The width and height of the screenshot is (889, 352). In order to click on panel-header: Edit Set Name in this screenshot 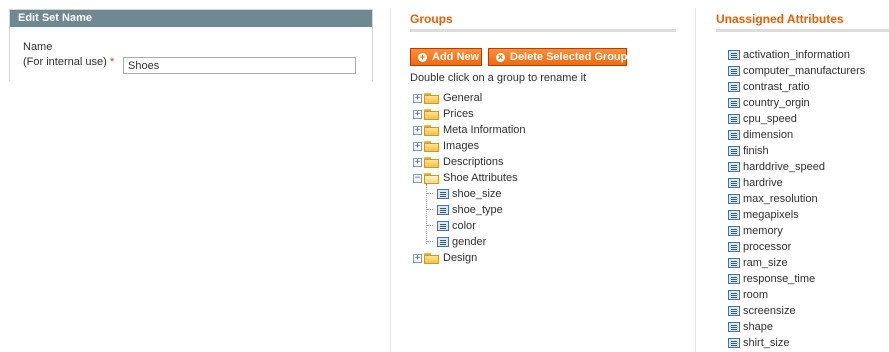, I will do `click(191, 18)`.